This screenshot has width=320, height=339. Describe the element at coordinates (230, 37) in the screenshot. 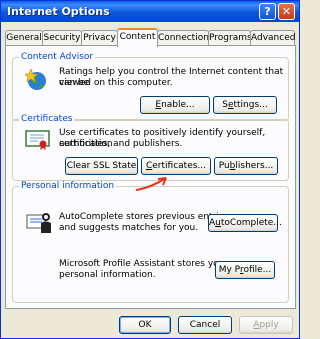

I see `tab-programs: Programs` at that location.